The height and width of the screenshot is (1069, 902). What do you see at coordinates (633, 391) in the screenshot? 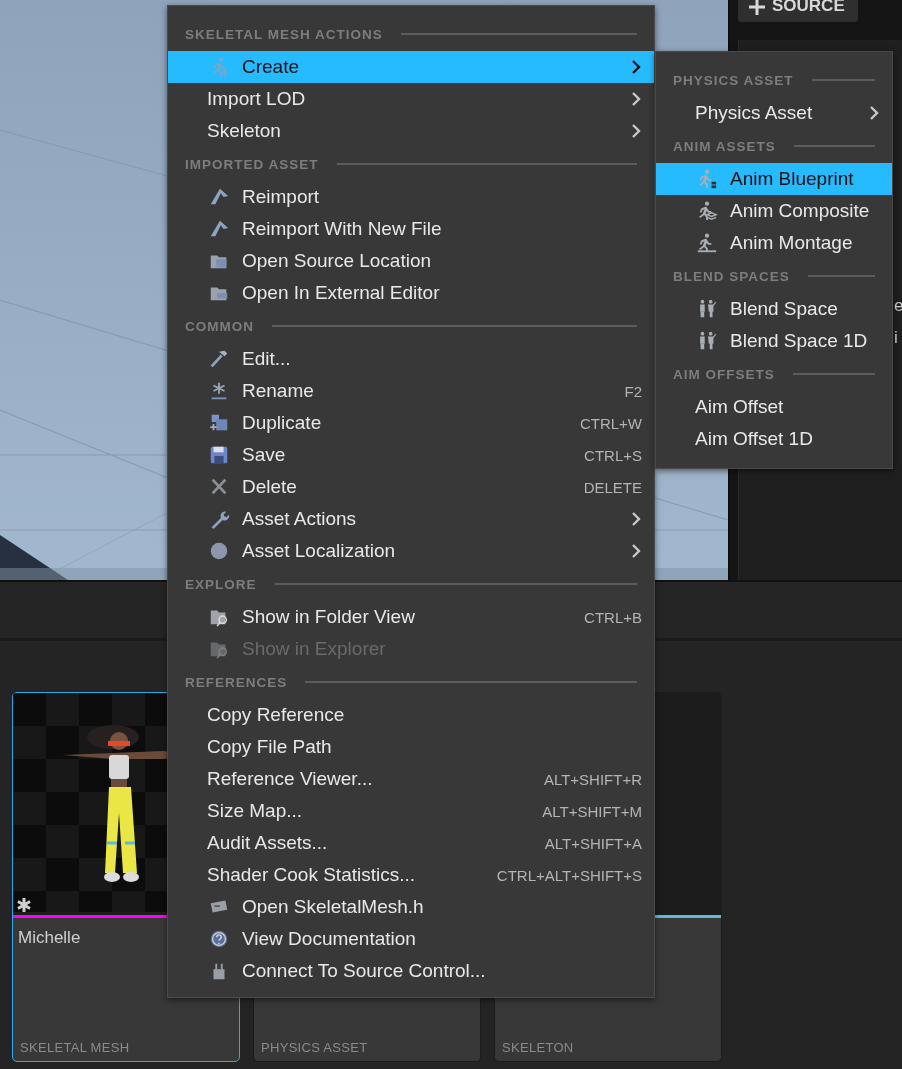
I see `shortcut-text: F2` at bounding box center [633, 391].